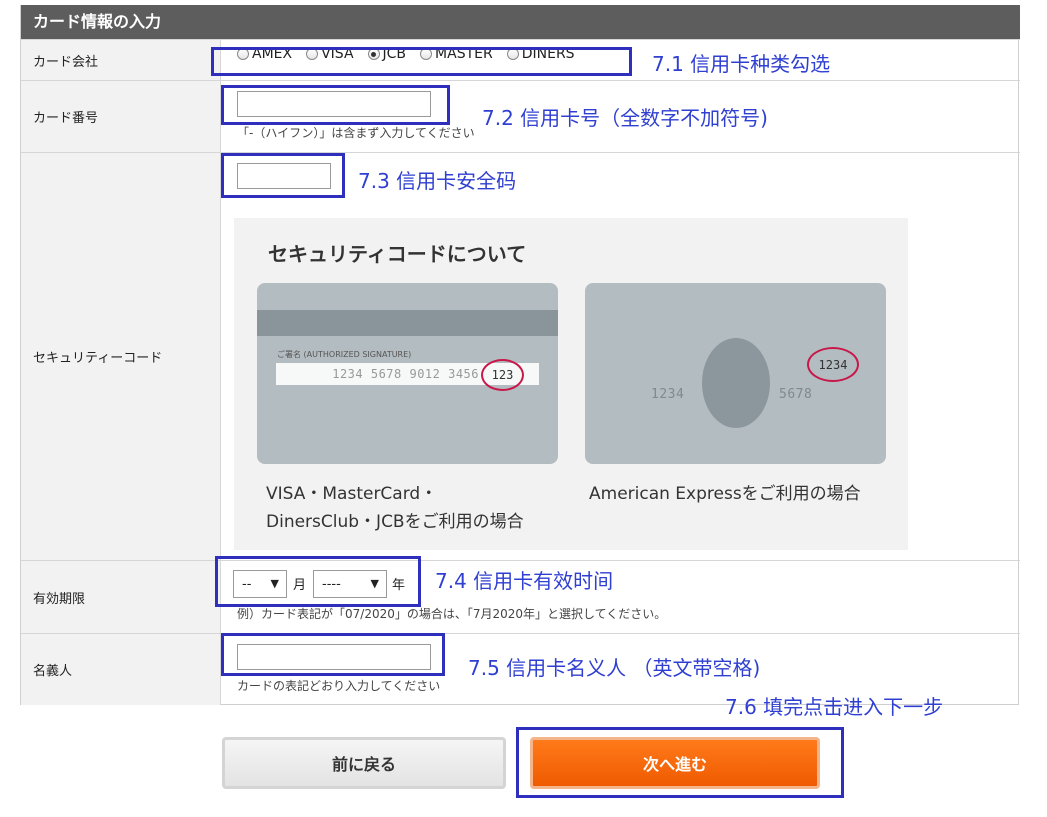 The height and width of the screenshot is (817, 1047). What do you see at coordinates (437, 181) in the screenshot?
I see `annotation-security-code: 7.3 信用卡安全码` at bounding box center [437, 181].